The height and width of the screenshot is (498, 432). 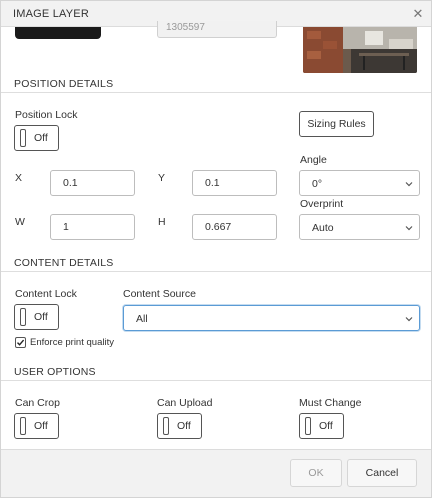 What do you see at coordinates (234, 183) in the screenshot?
I see `y-input` at bounding box center [234, 183].